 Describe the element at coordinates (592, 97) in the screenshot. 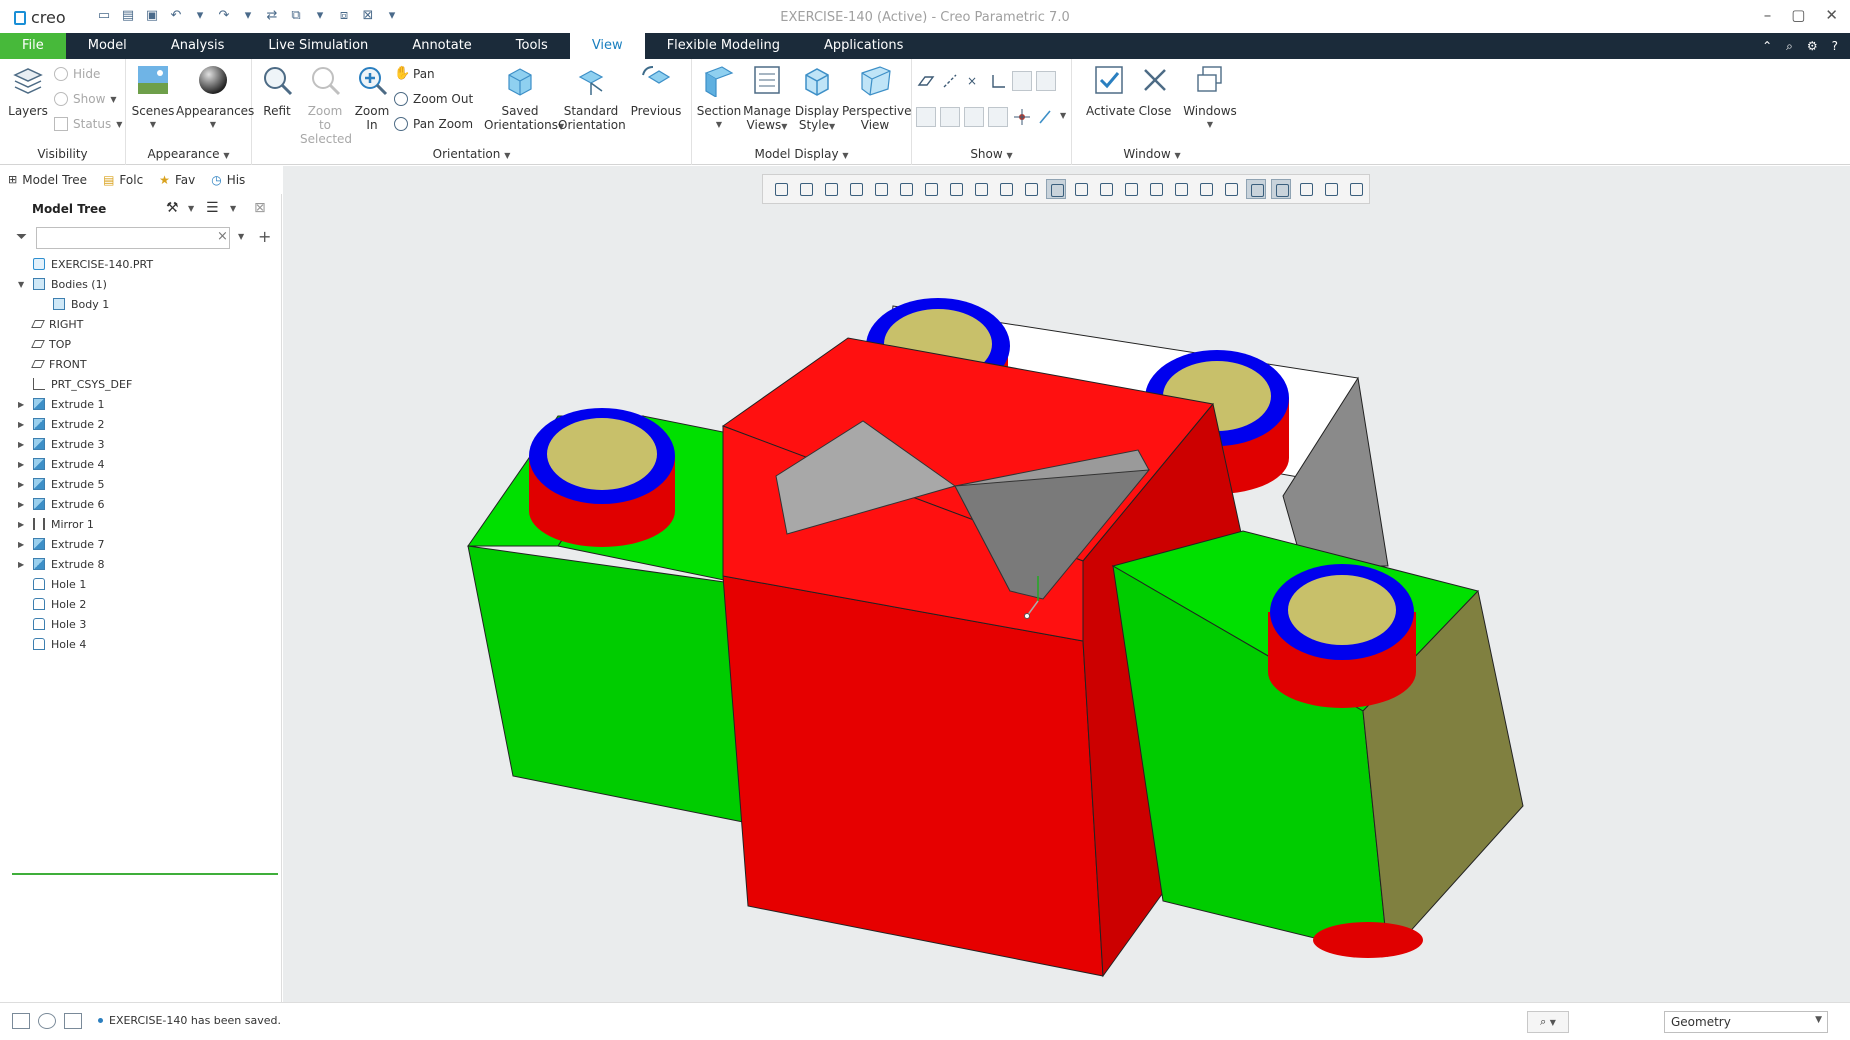

I see `standard-orientation-button: Standard Orientation` at that location.